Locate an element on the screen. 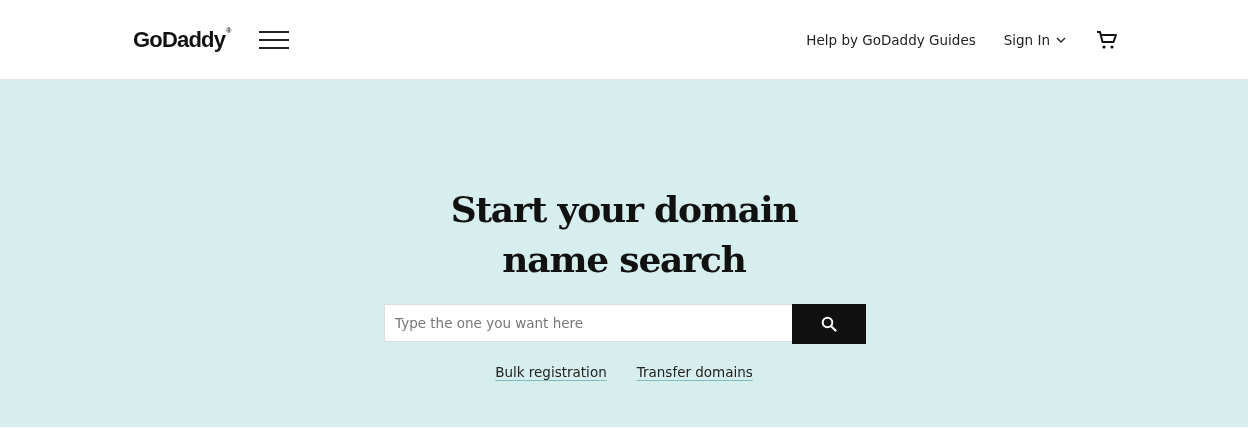 This screenshot has height=428, width=1248. logo: GoDaddy$^{®}$ is located at coordinates (182, 39).